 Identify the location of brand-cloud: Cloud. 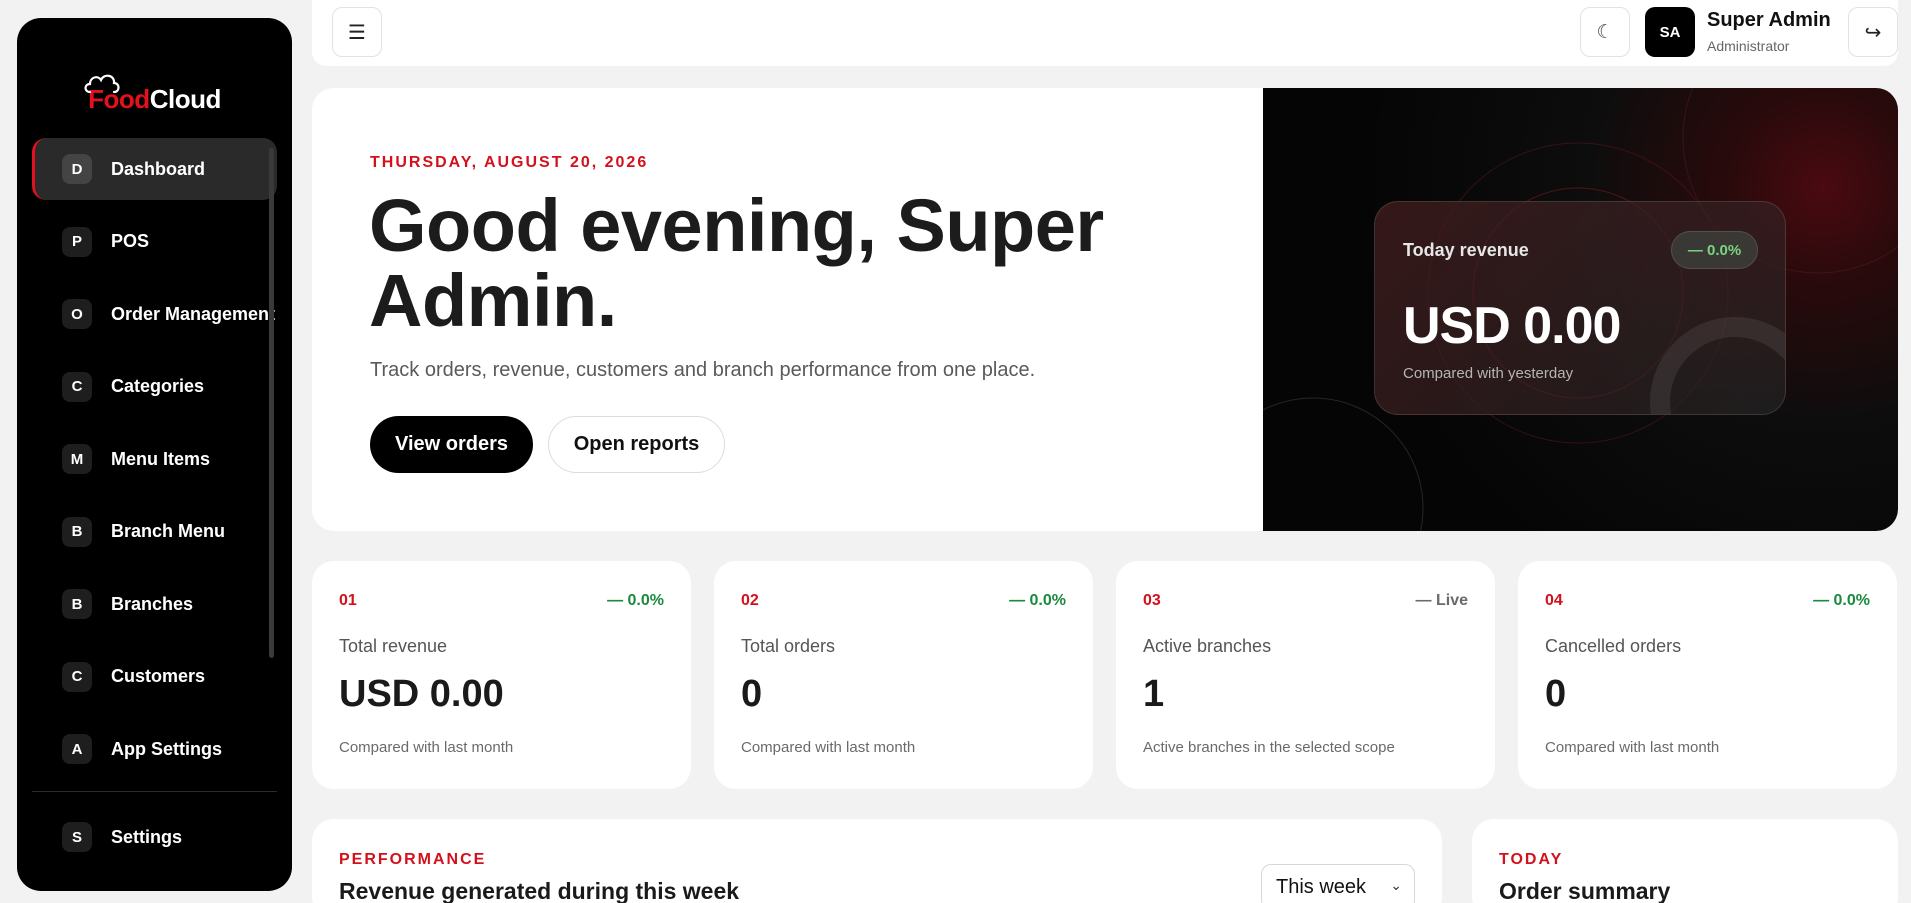
(185, 99).